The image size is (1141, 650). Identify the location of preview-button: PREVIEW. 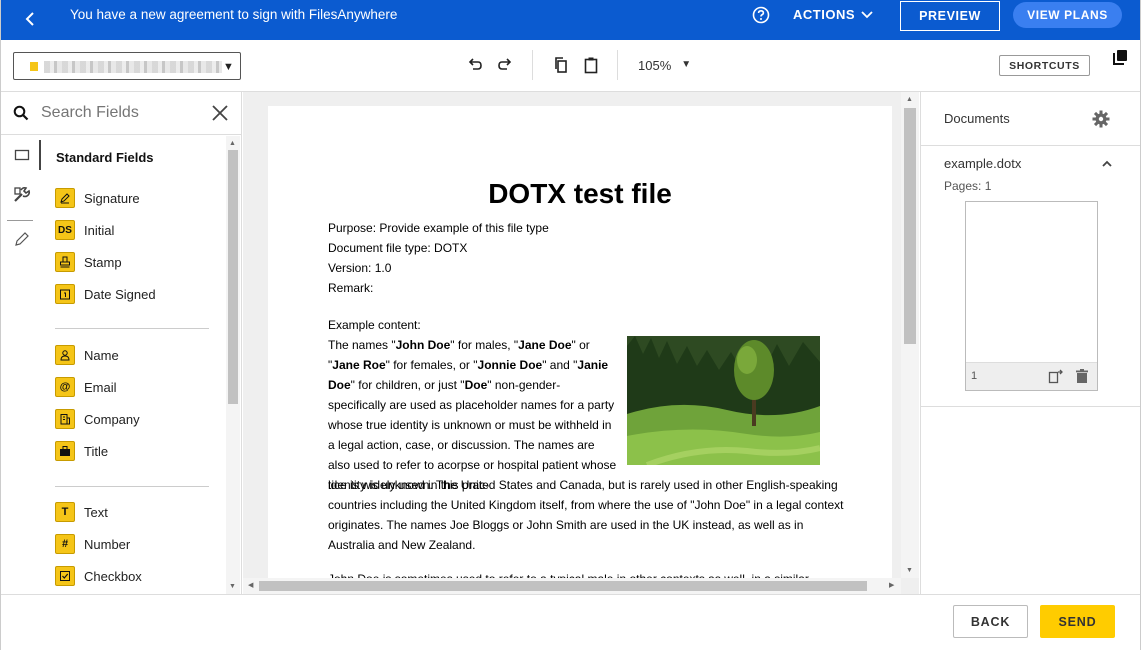
(950, 16).